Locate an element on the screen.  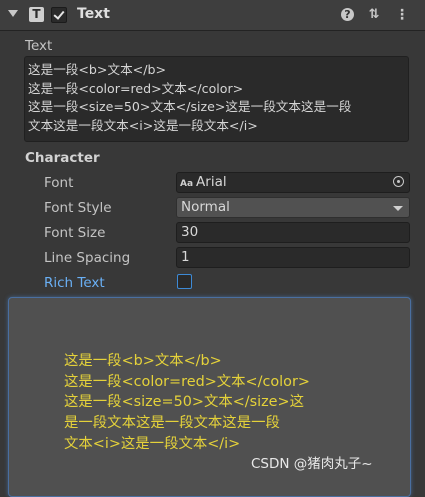
font-style-value: Normal is located at coordinates (205, 207).